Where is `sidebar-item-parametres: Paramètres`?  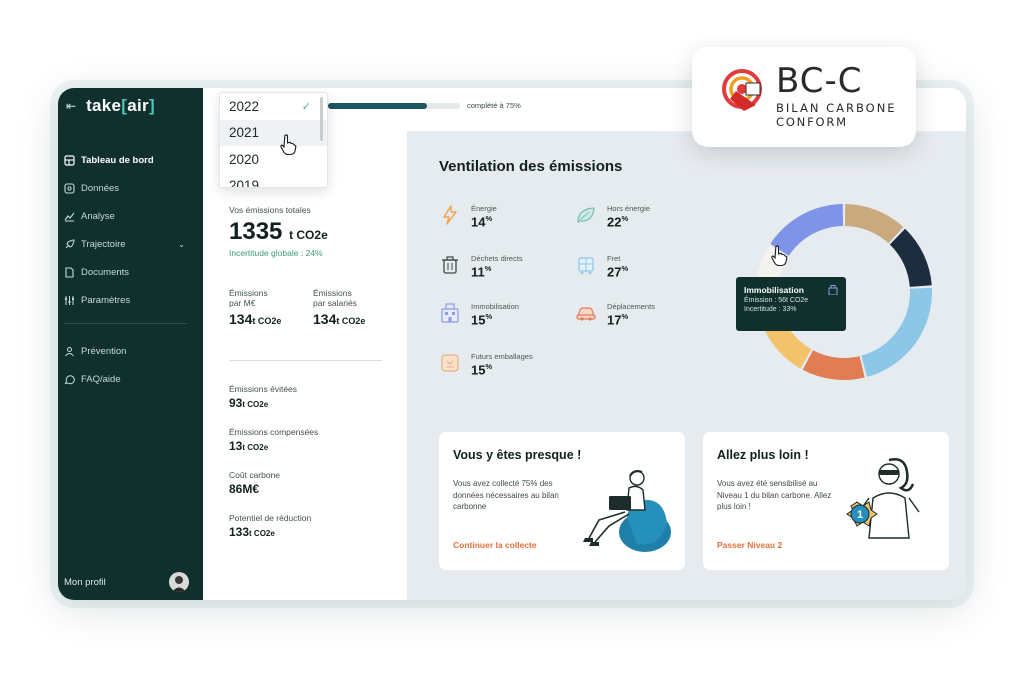
sidebar-item-parametres: Paramètres is located at coordinates (130, 300).